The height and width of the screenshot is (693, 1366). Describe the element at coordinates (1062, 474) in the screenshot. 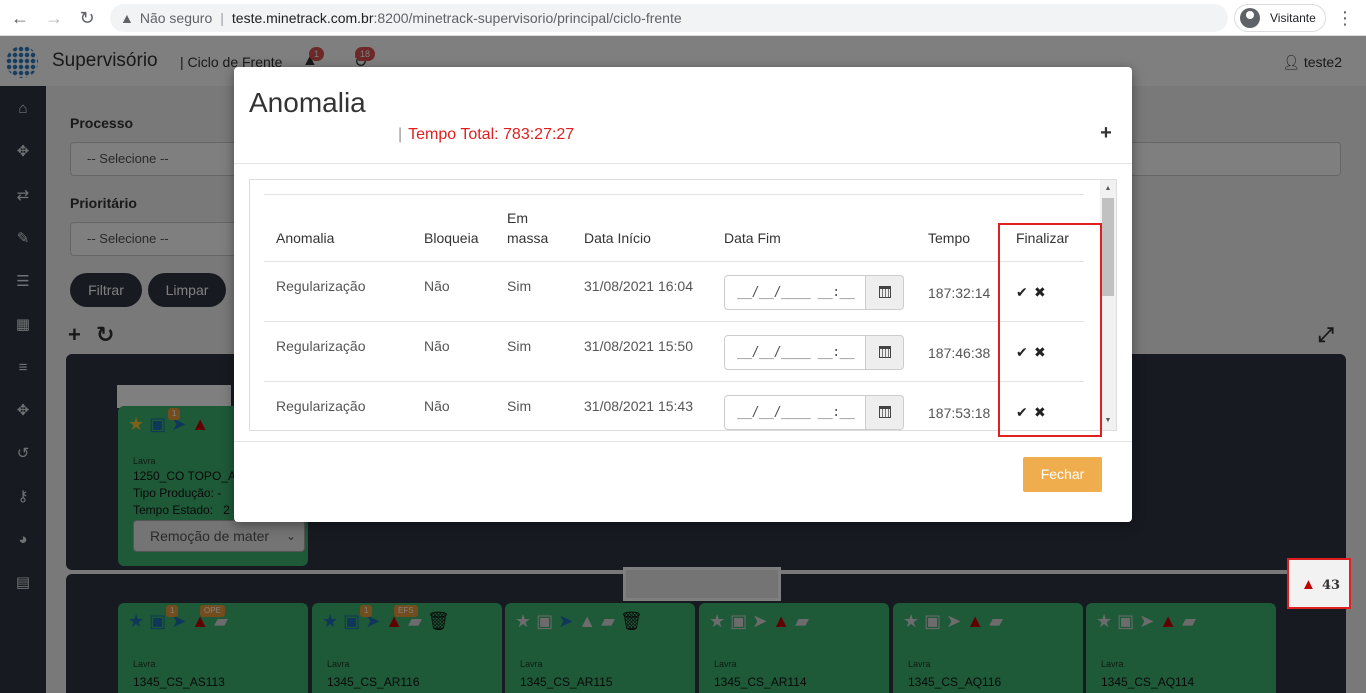

I see `fechar-button: Fechar` at that location.